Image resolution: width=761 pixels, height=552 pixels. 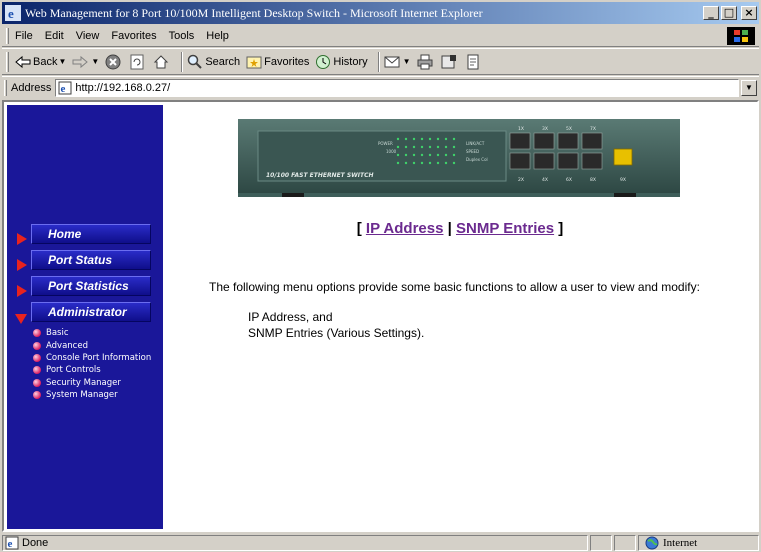 I want to click on svg-text: 7X, so click(x=593, y=129).